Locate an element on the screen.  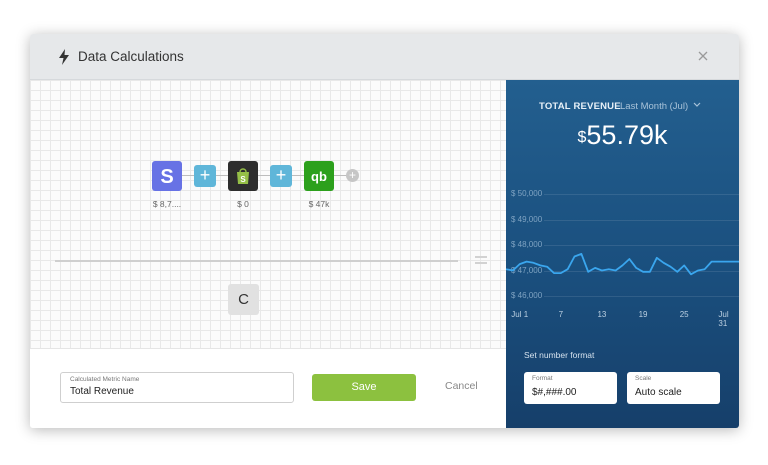
format-field: Format $#,###.00 is located at coordinates (570, 388).